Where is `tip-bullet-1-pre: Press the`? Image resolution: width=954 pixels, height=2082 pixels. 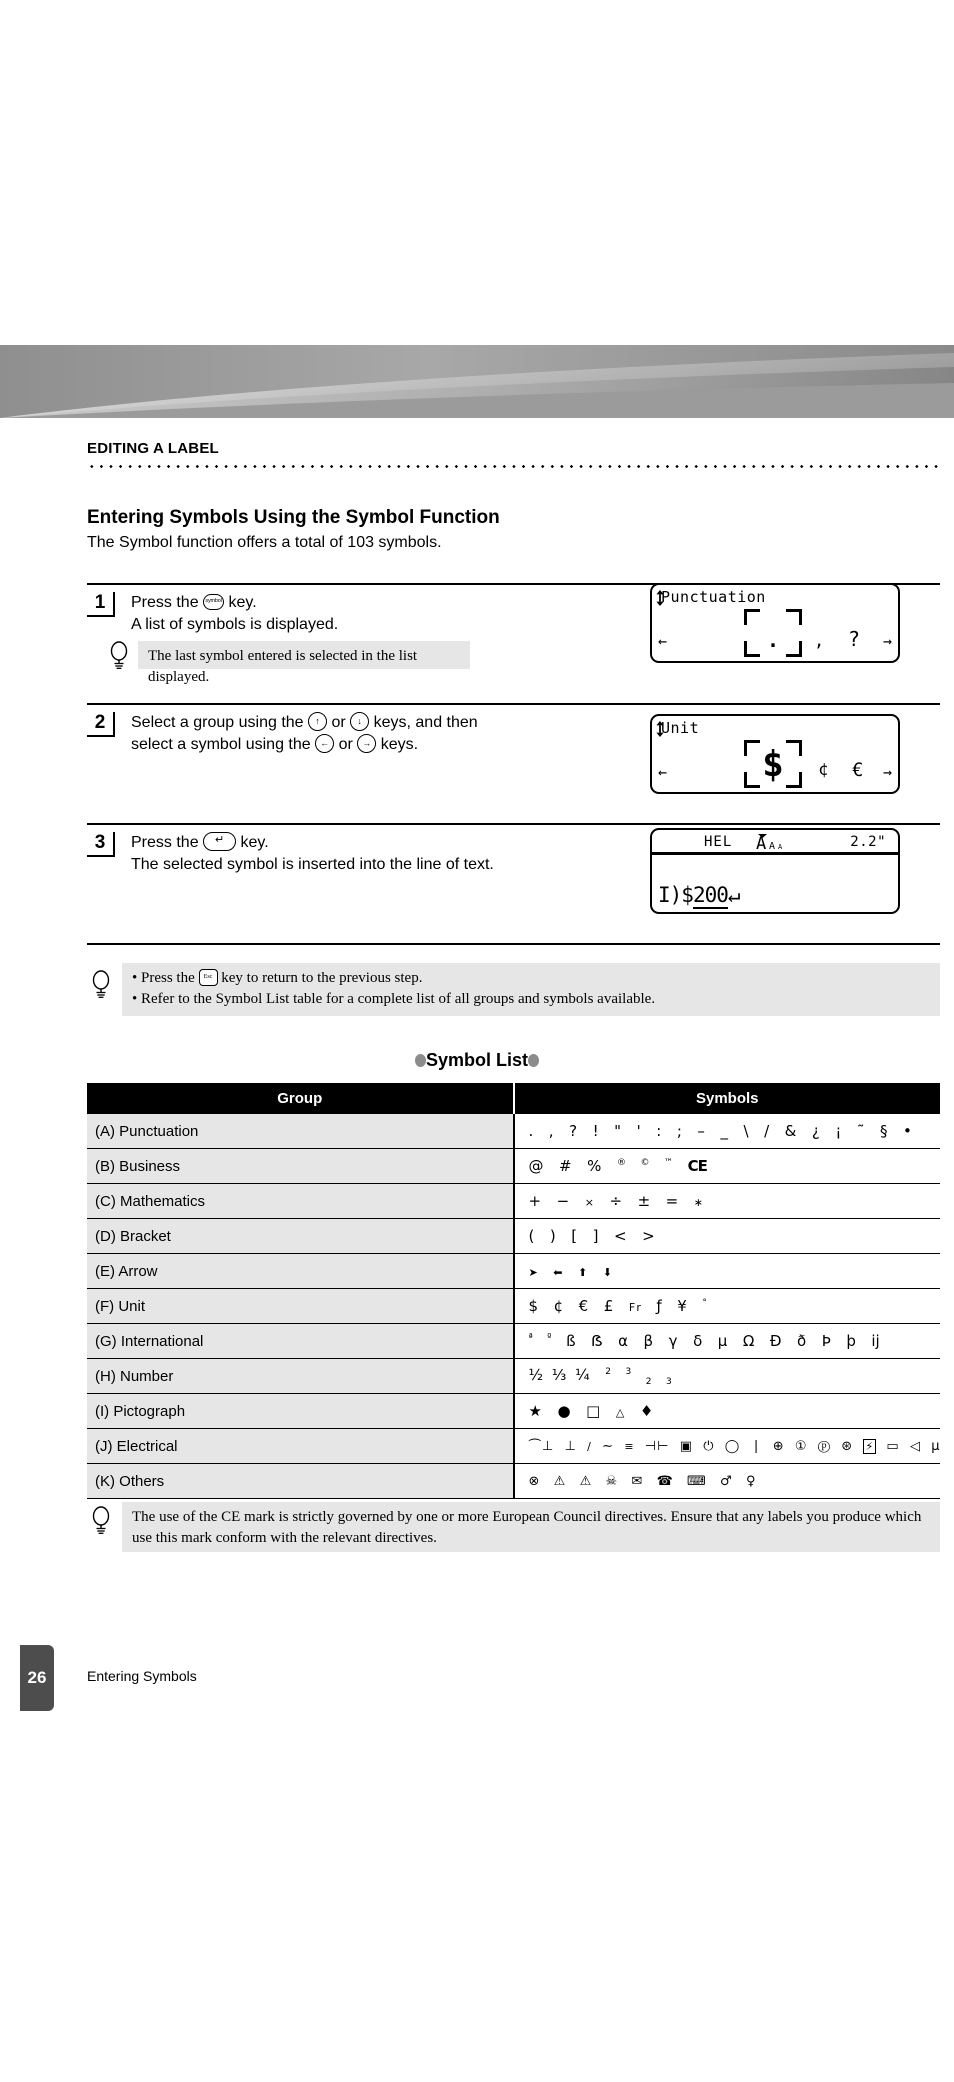
tip-bullet-1-pre: Press the is located at coordinates (168, 978).